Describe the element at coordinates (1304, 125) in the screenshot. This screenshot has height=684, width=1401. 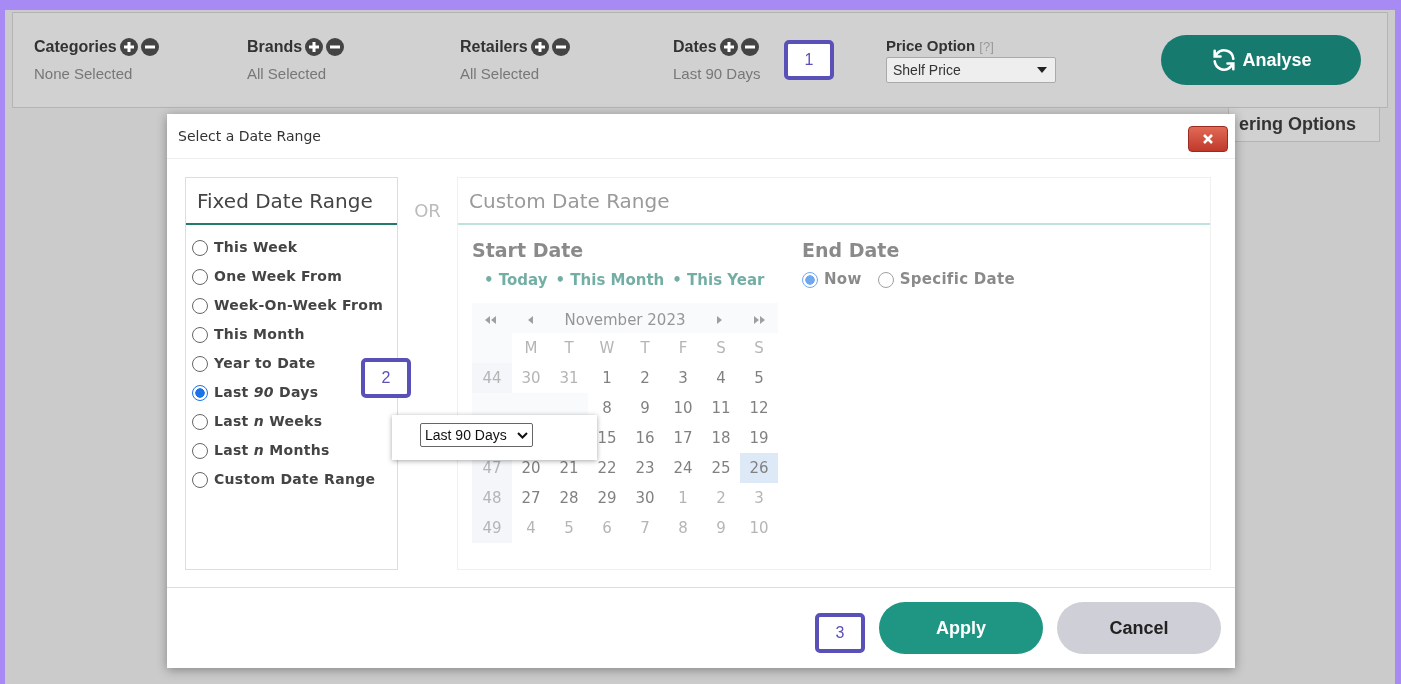
I see `filtering-options-tab: ering Options` at that location.